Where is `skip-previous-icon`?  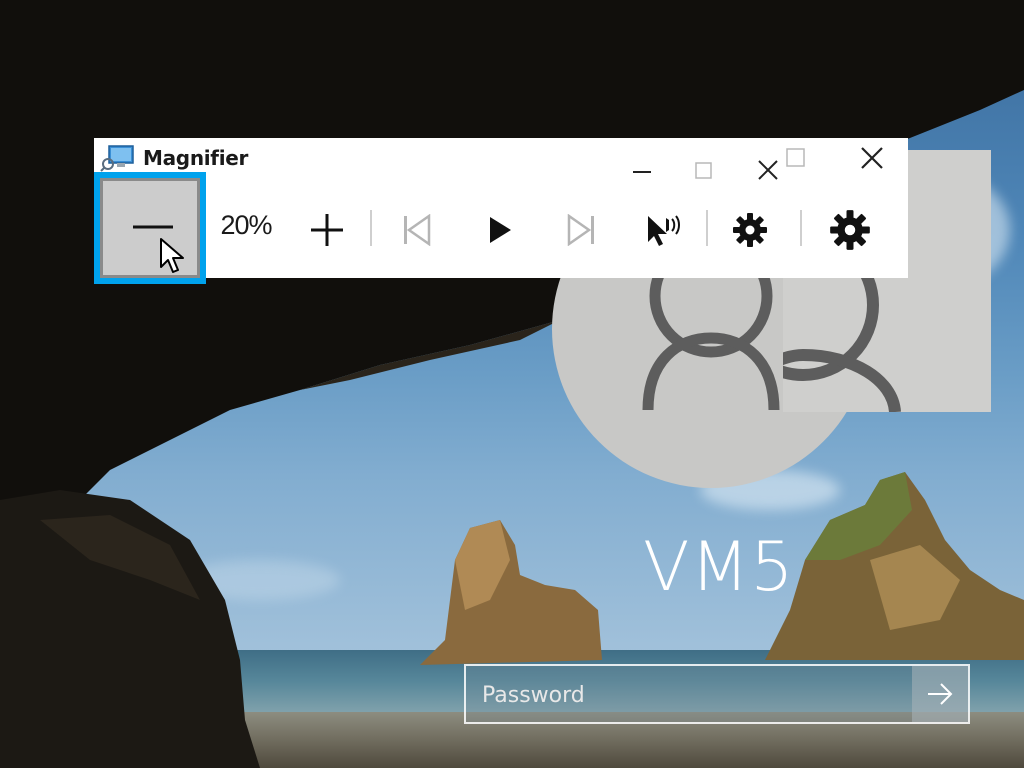
skip-previous-icon is located at coordinates (417, 230).